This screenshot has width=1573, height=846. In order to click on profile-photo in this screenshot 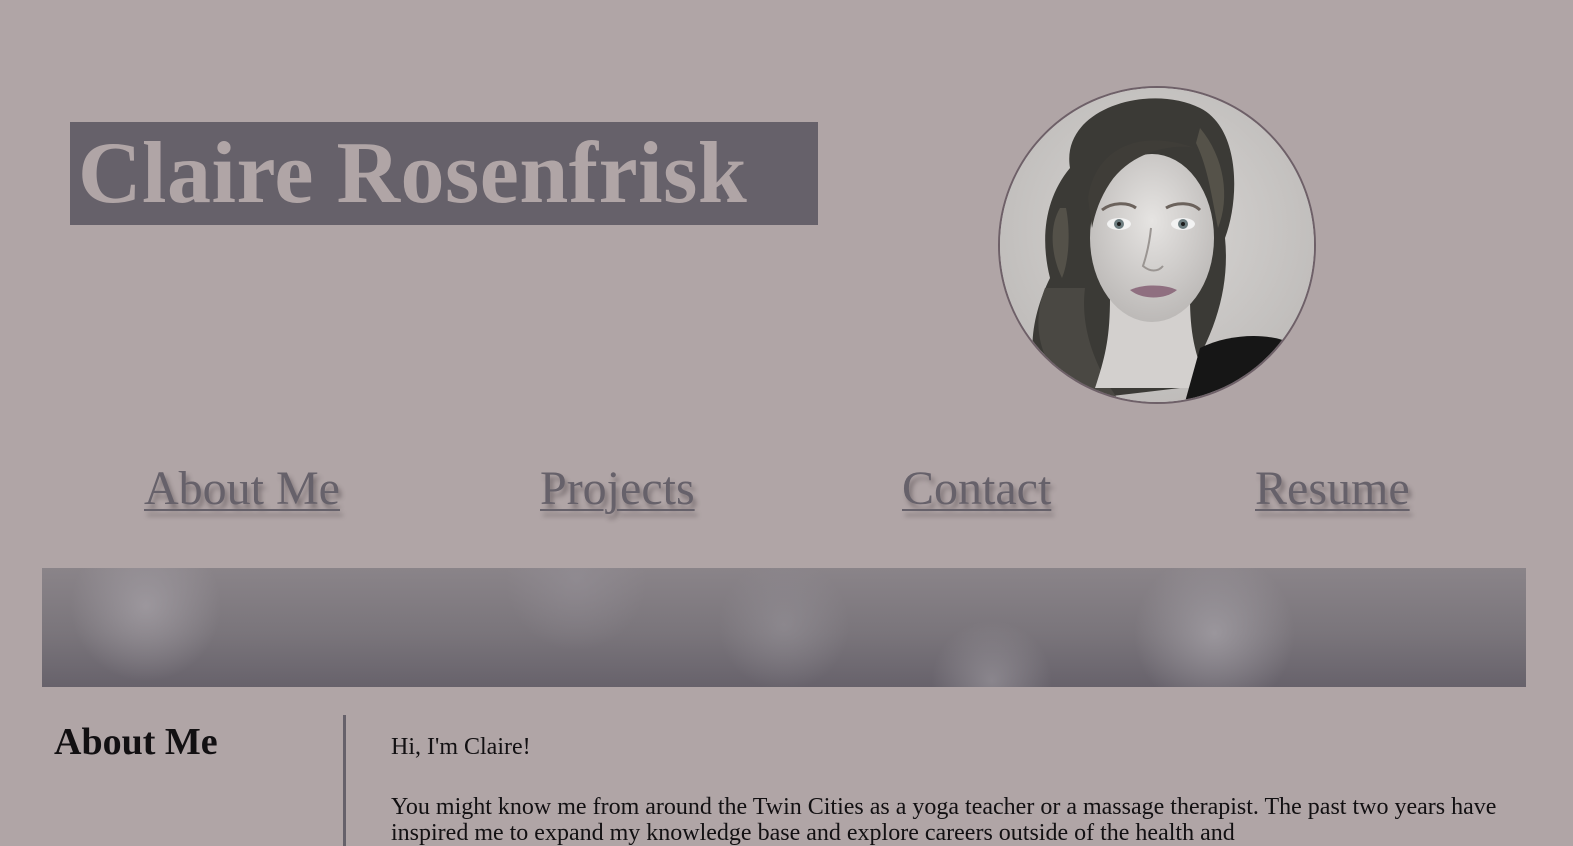, I will do `click(1157, 245)`.